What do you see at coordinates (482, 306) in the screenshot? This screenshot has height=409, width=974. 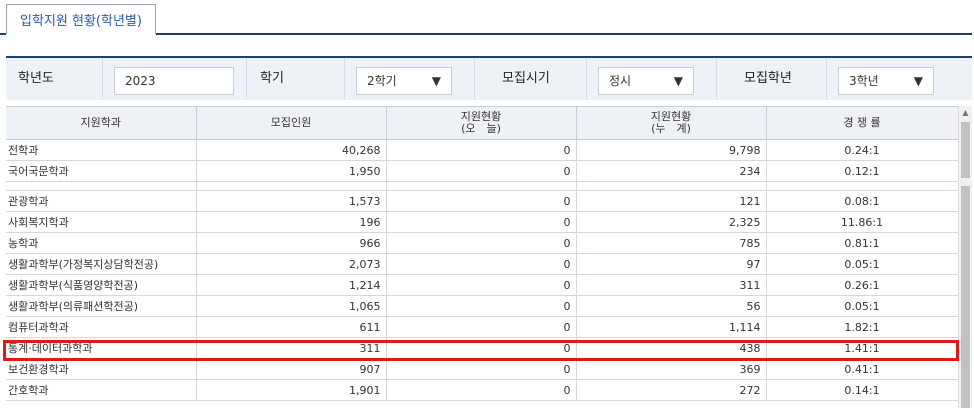 I see `table-row: 생활과학부(의류패션학전공) 1,065 0 56 0.05:1` at bounding box center [482, 306].